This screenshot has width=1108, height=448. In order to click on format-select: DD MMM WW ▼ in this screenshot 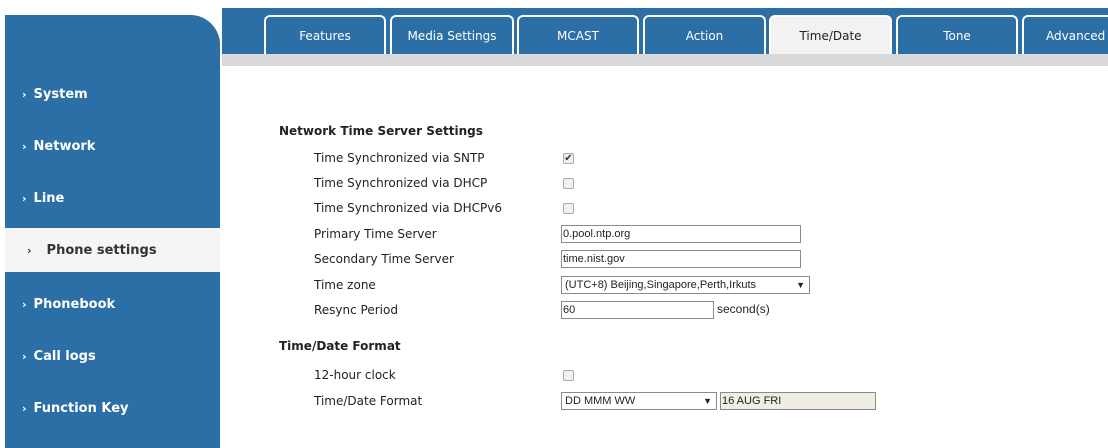, I will do `click(639, 401)`.